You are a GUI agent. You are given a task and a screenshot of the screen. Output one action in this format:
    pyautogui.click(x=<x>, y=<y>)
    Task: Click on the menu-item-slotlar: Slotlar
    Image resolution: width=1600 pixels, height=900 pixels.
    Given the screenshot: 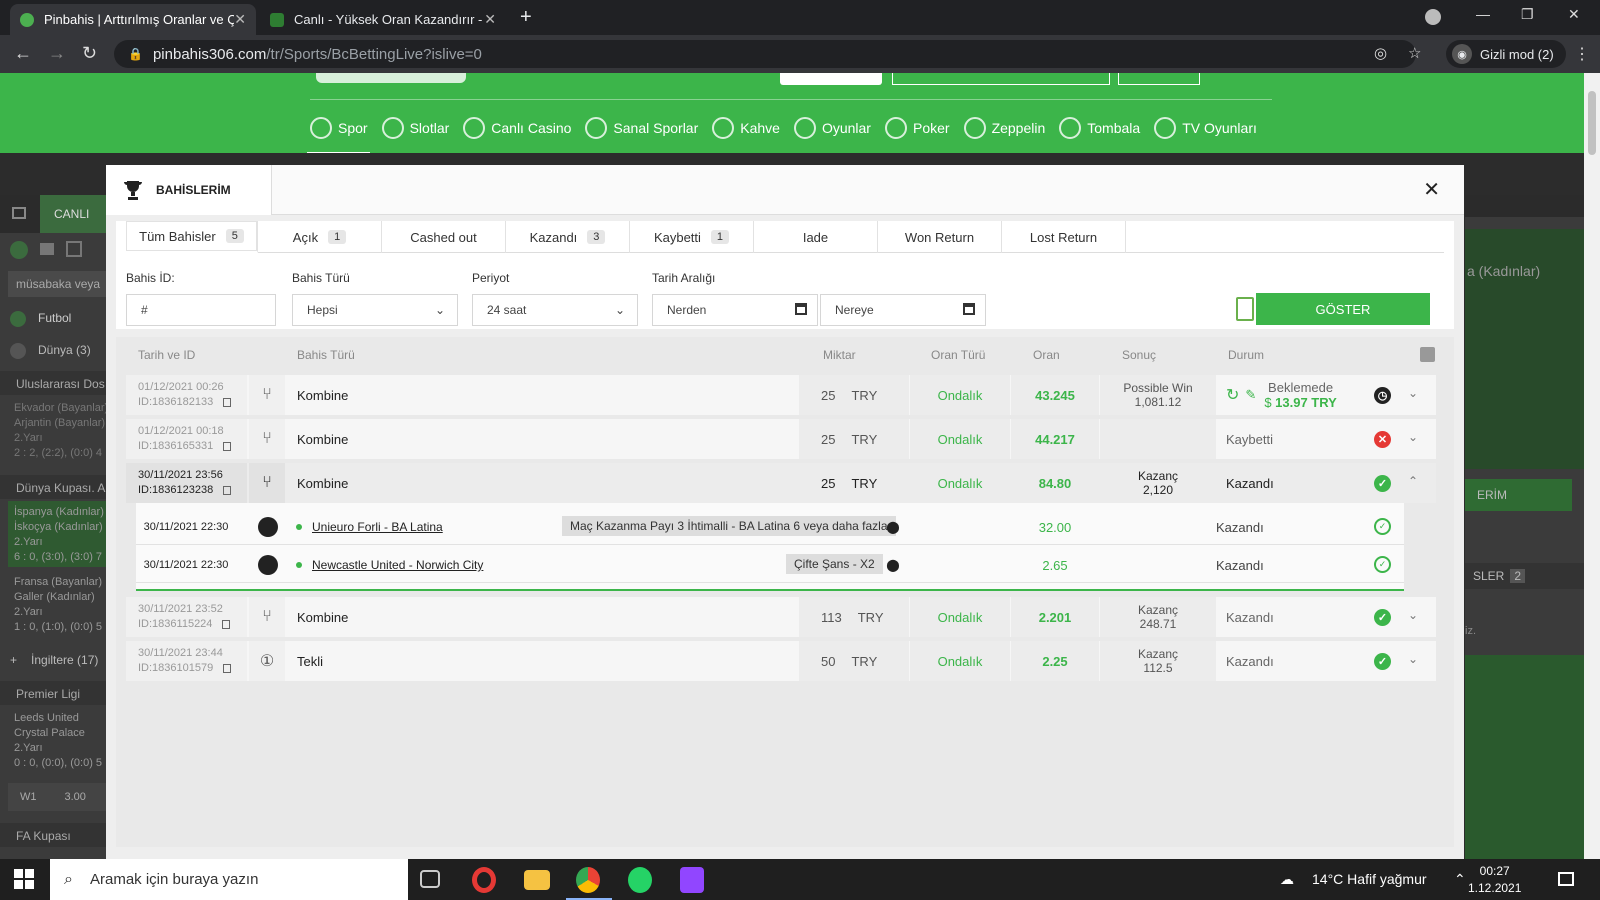 What is the action you would take?
    pyautogui.click(x=415, y=128)
    